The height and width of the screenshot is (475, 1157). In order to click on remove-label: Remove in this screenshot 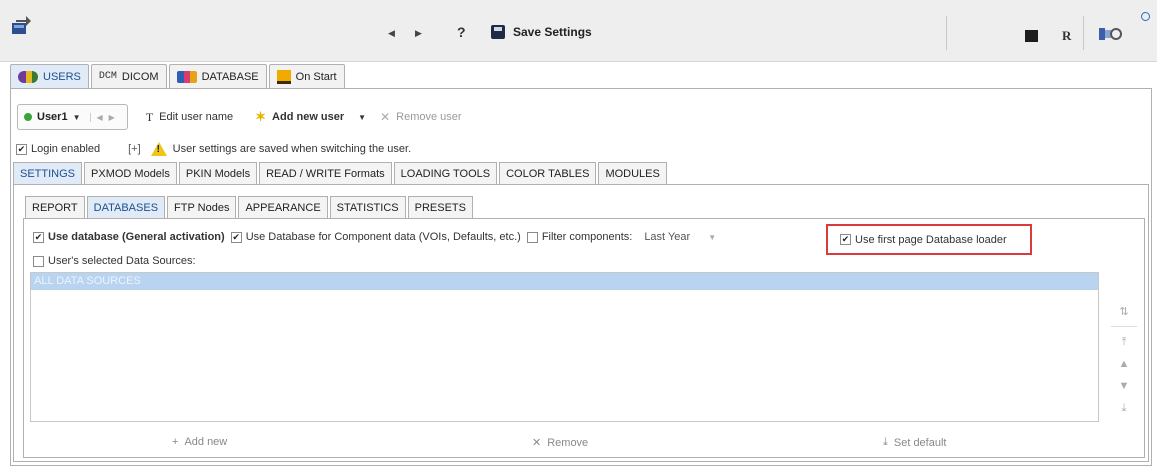, I will do `click(568, 442)`.